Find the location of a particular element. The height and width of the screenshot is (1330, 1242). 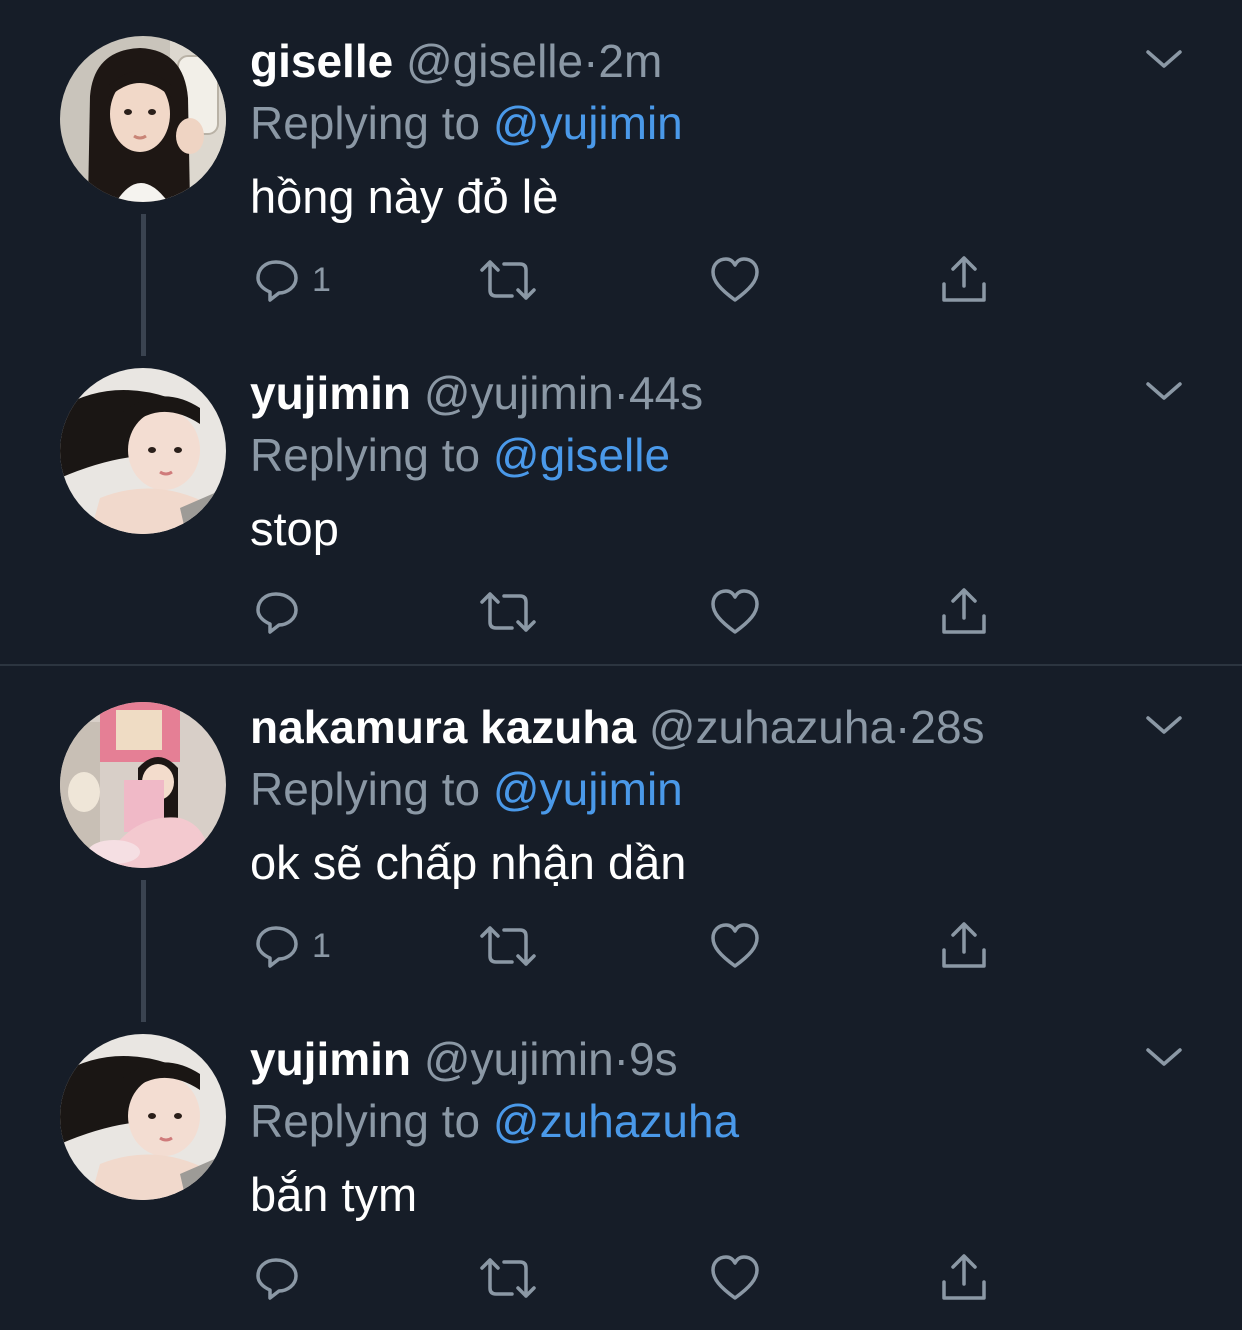

timestamp: 44s is located at coordinates (666, 393).